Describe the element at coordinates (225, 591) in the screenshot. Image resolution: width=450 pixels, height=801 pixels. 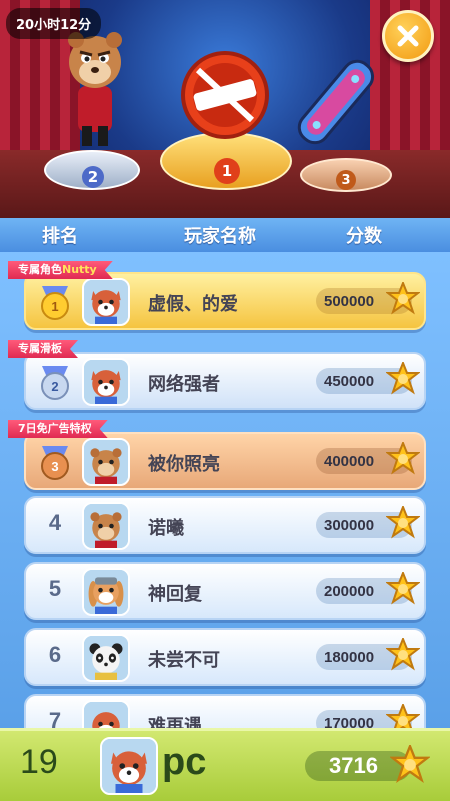
I see `table-row: 5 神回复 200000` at that location.